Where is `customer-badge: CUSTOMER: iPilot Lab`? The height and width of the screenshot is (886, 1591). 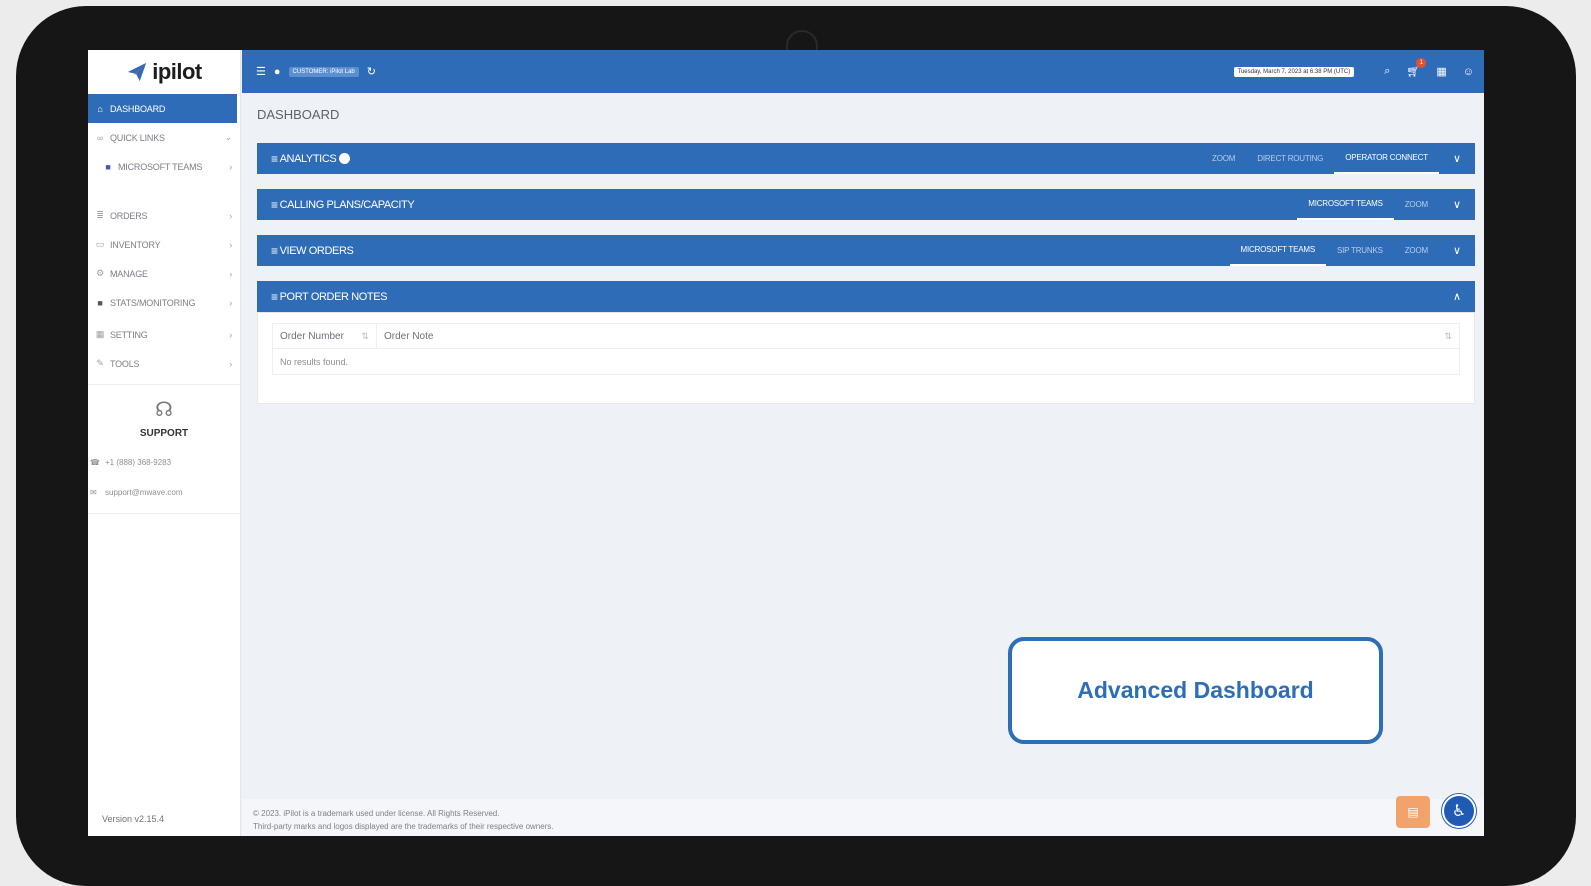 customer-badge: CUSTOMER: iPilot Lab is located at coordinates (323, 71).